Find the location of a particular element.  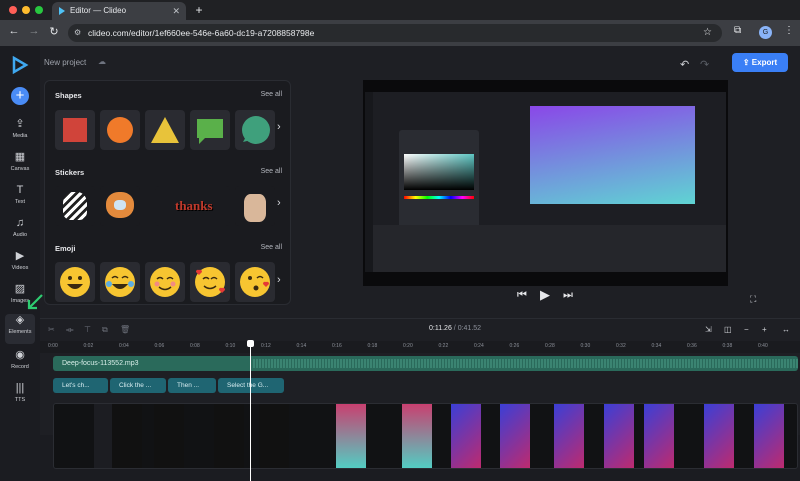

back-icon: ← is located at coordinates (14, 31).